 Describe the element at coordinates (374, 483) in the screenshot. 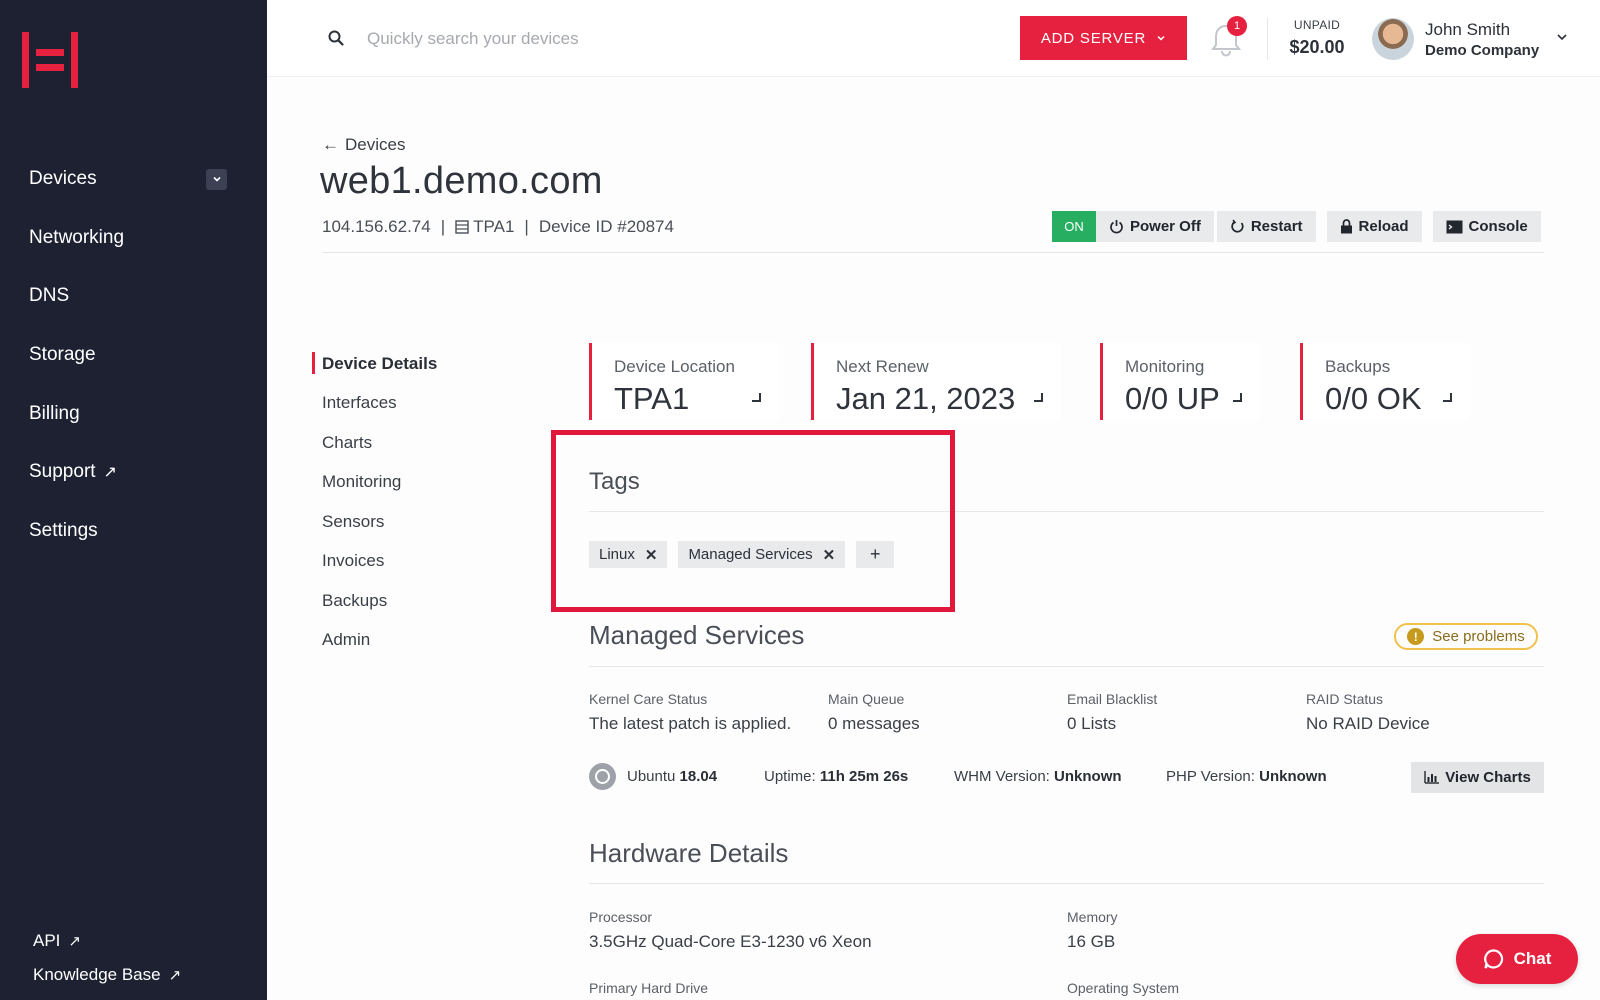

I see `tab-monitoring: Monitoring` at that location.